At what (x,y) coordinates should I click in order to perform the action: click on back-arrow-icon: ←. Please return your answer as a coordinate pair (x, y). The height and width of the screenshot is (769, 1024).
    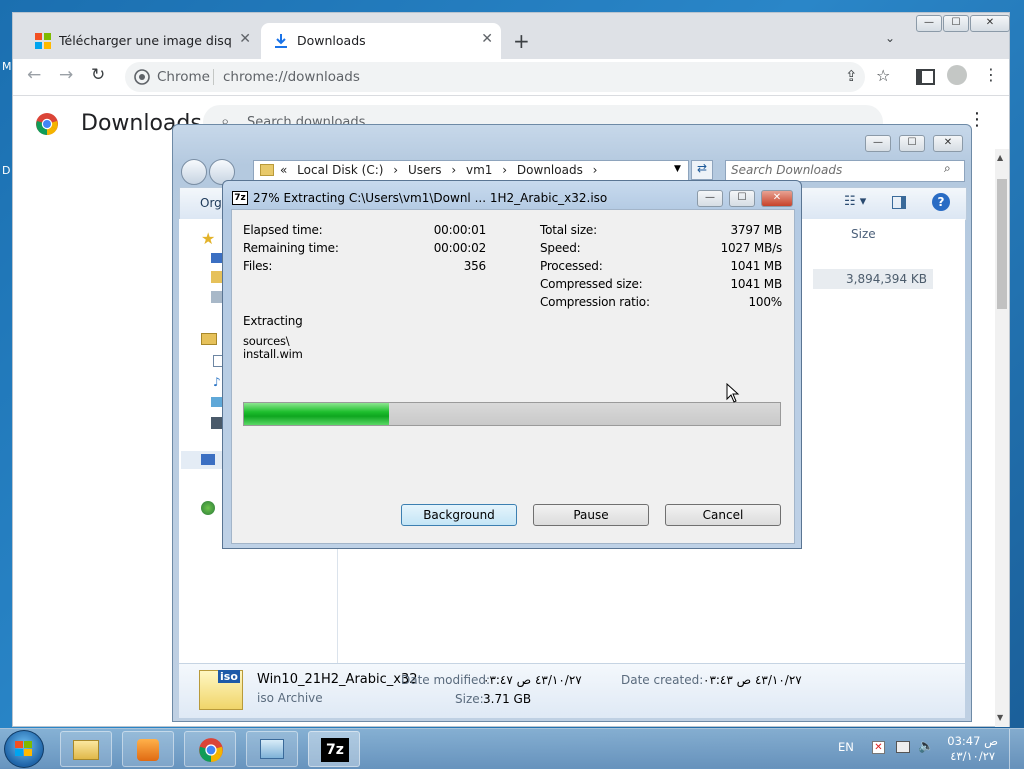
    Looking at the image, I should click on (34, 75).